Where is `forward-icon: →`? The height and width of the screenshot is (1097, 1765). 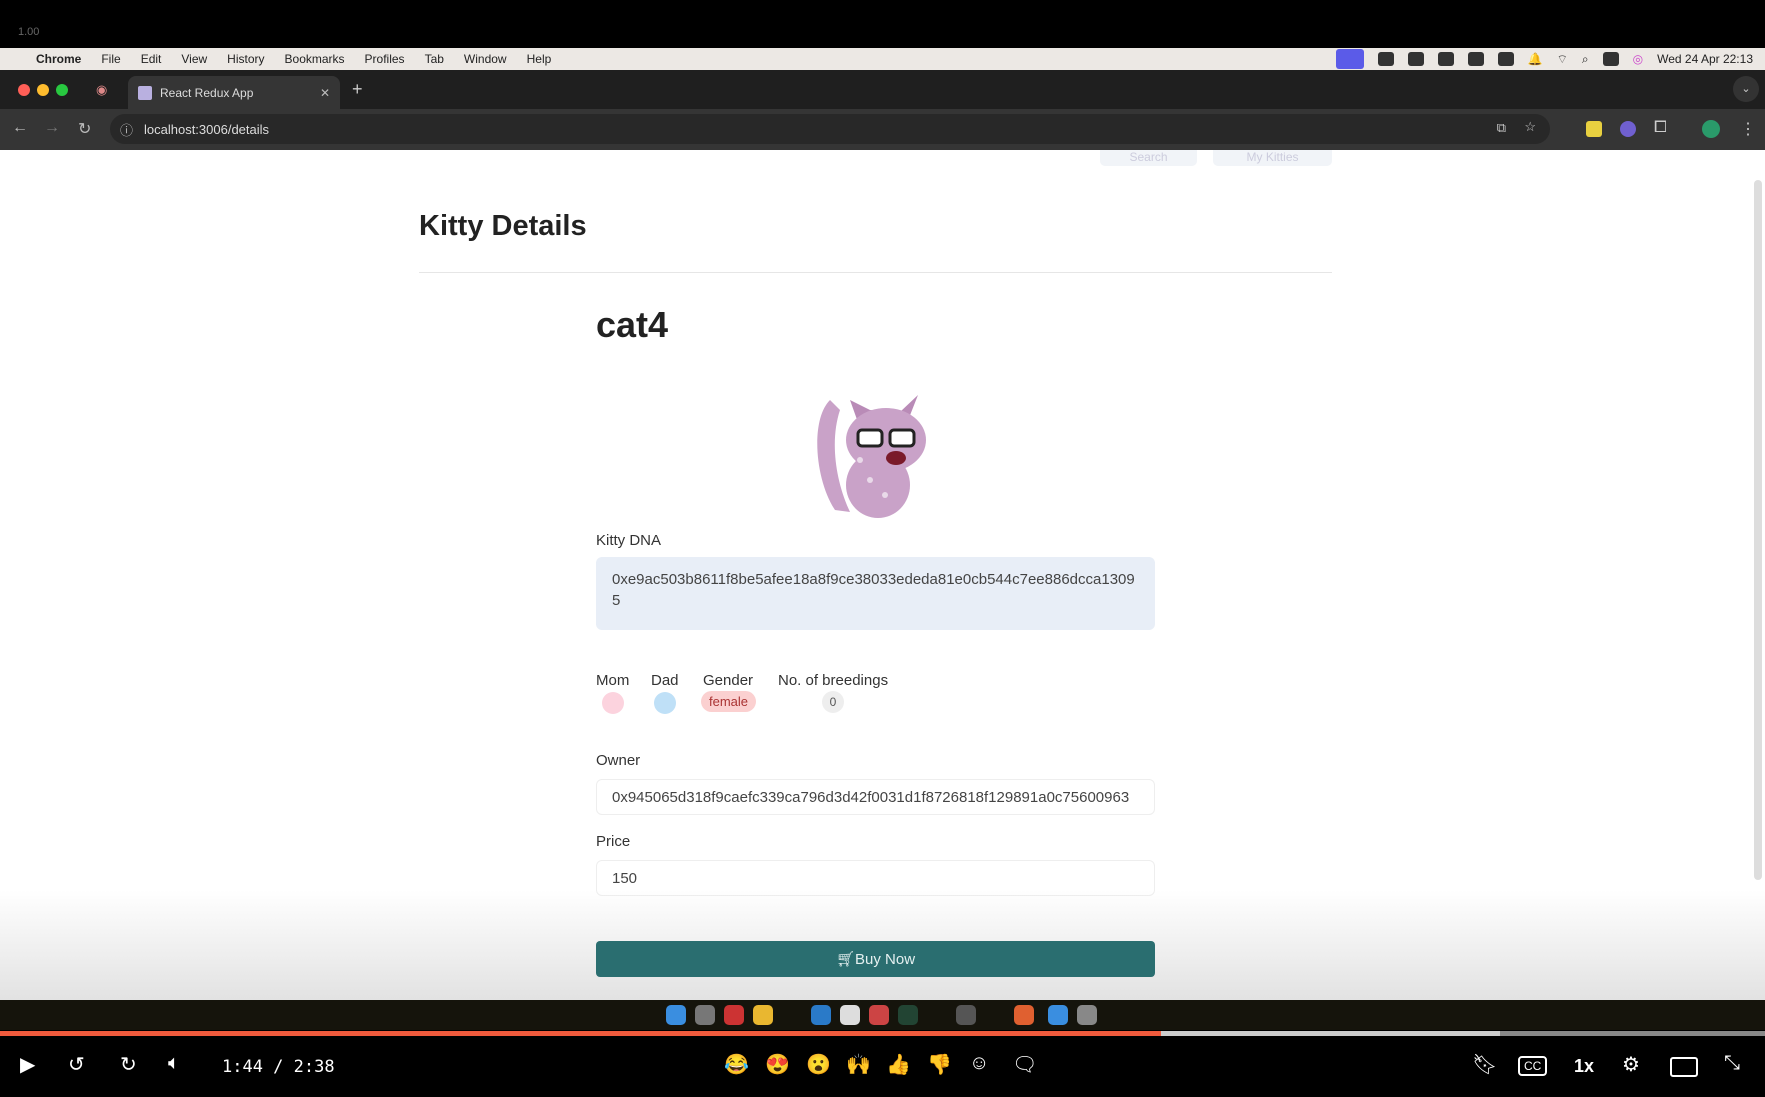 forward-icon: → is located at coordinates (52, 128).